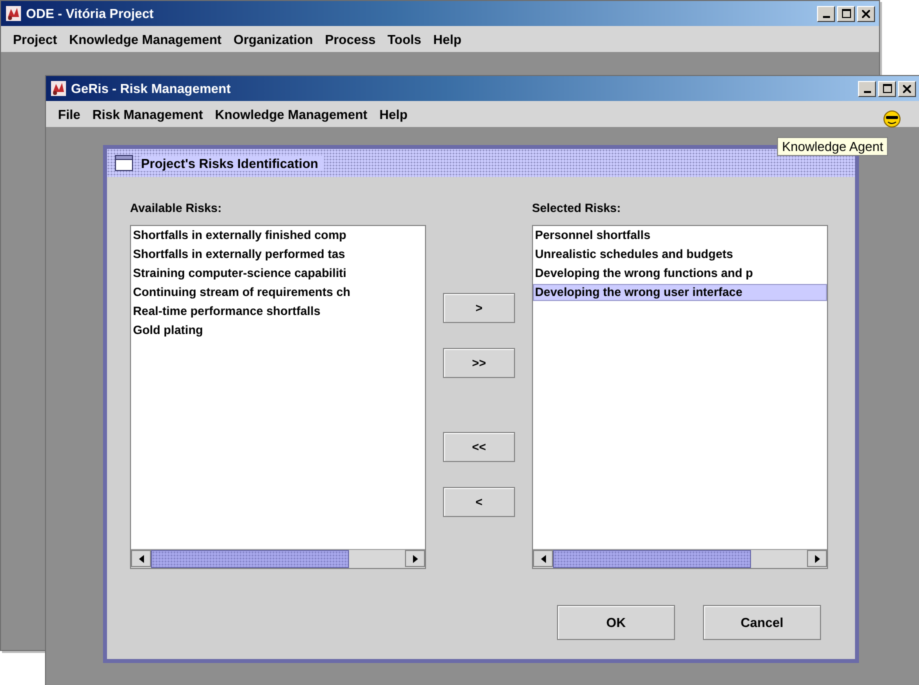 This screenshot has height=685, width=919. What do you see at coordinates (69, 114) in the screenshot?
I see `menu-item: File` at bounding box center [69, 114].